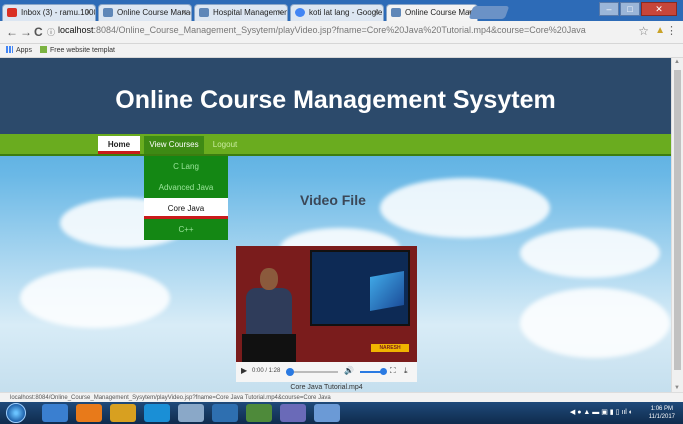 The image size is (683, 424). What do you see at coordinates (51, 32) in the screenshot?
I see `info-icon: ⓘ` at bounding box center [51, 32].